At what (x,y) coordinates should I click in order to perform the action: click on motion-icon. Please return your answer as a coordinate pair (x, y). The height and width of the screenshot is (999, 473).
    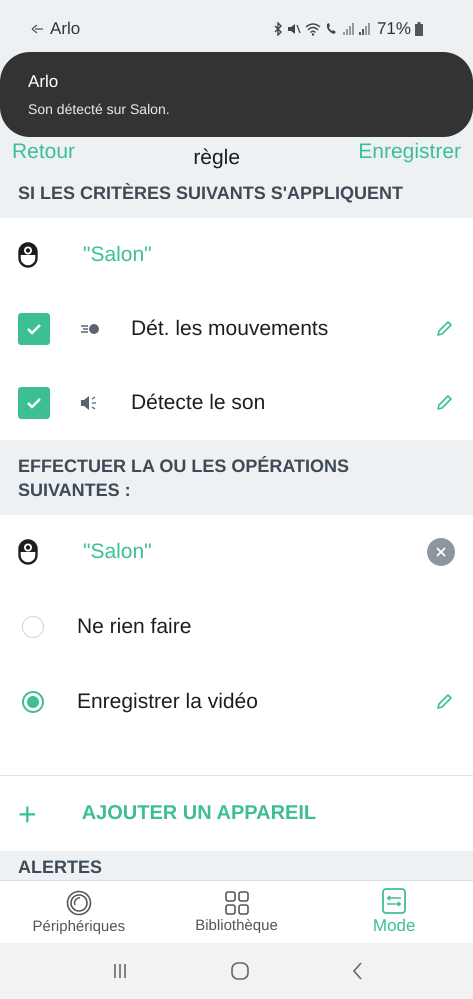
    Looking at the image, I should click on (90, 329).